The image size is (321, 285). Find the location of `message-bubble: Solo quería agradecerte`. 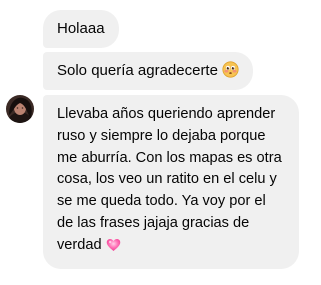

message-bubble: Solo quería agradecerte is located at coordinates (148, 71).